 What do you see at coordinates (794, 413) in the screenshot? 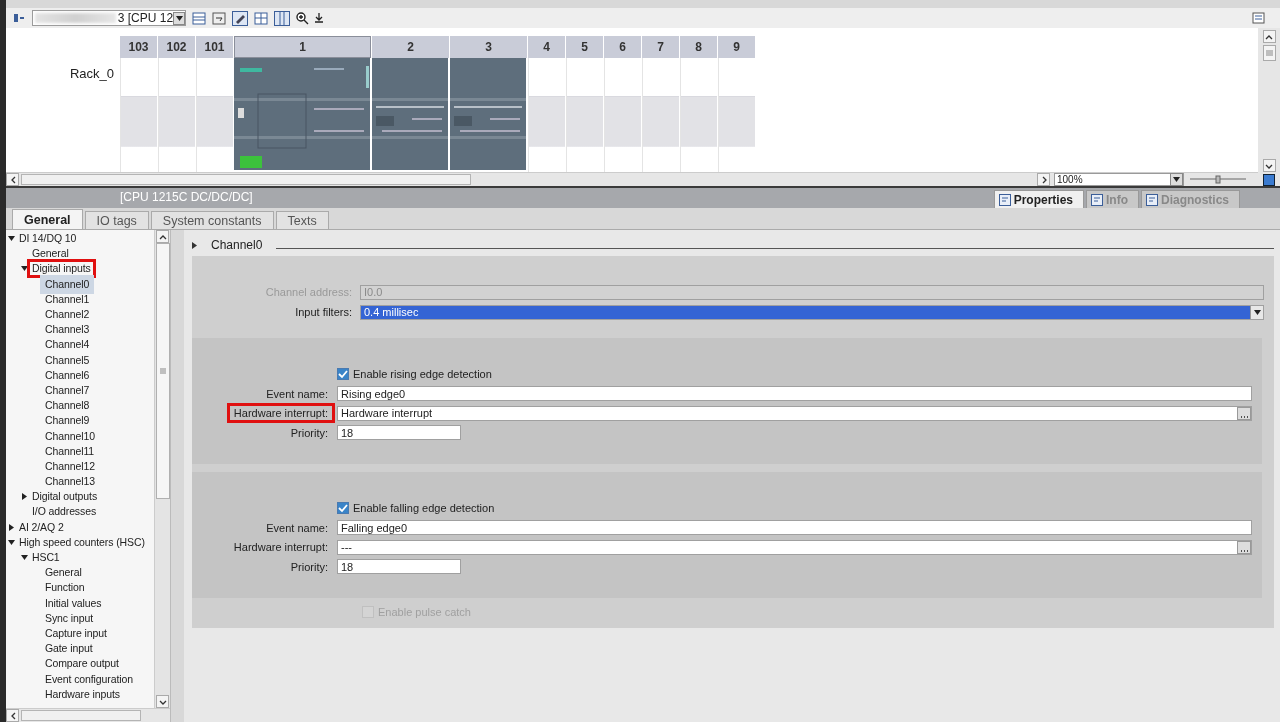
I see `text-field: Hardware interrupt` at bounding box center [794, 413].